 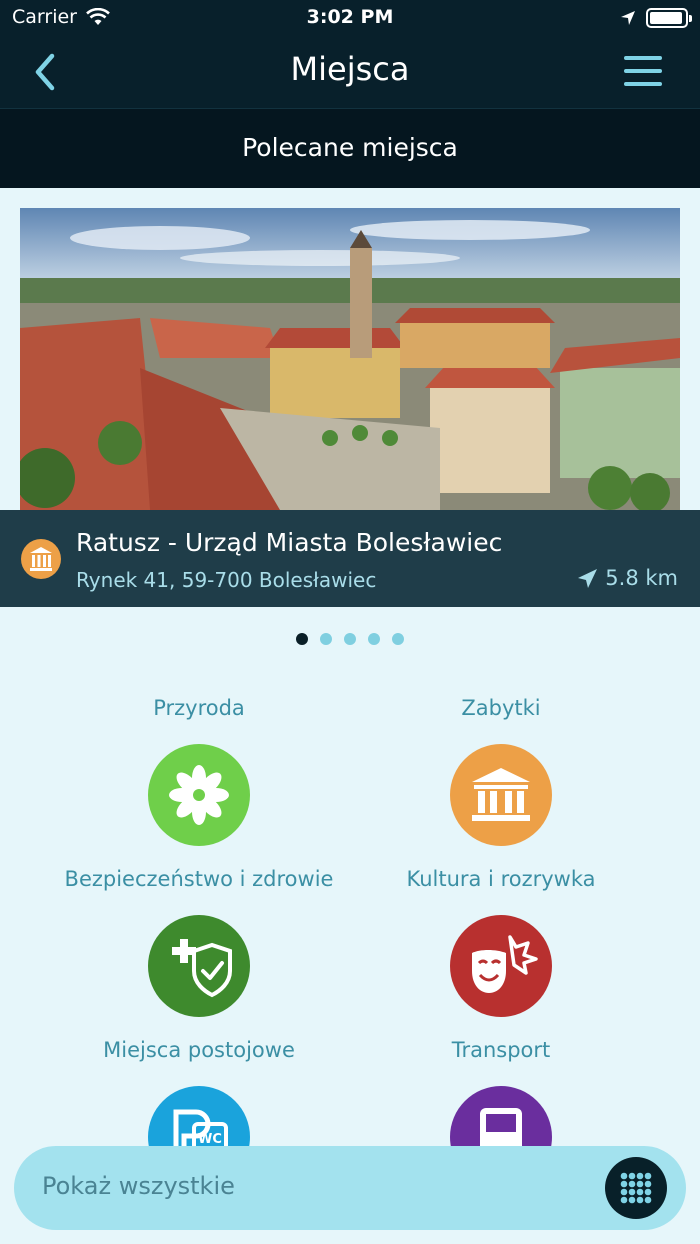 I want to click on page-title: Miejsca, so click(x=350, y=69).